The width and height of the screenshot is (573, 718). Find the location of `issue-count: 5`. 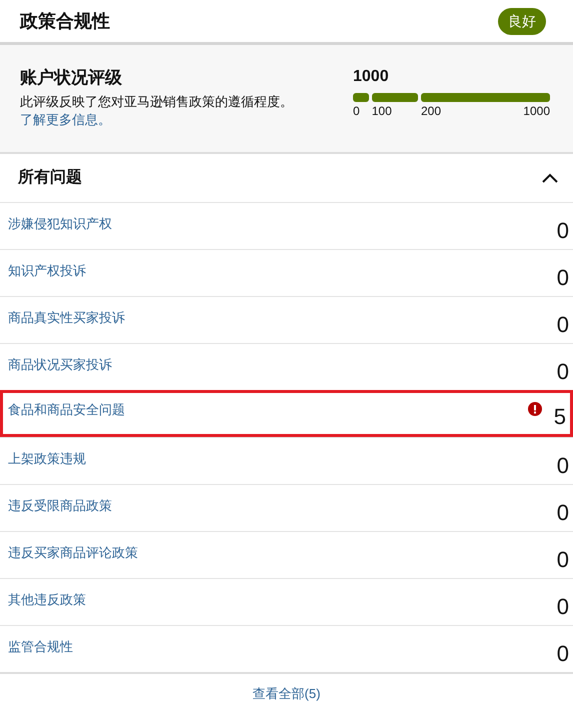

issue-count: 5 is located at coordinates (560, 417).